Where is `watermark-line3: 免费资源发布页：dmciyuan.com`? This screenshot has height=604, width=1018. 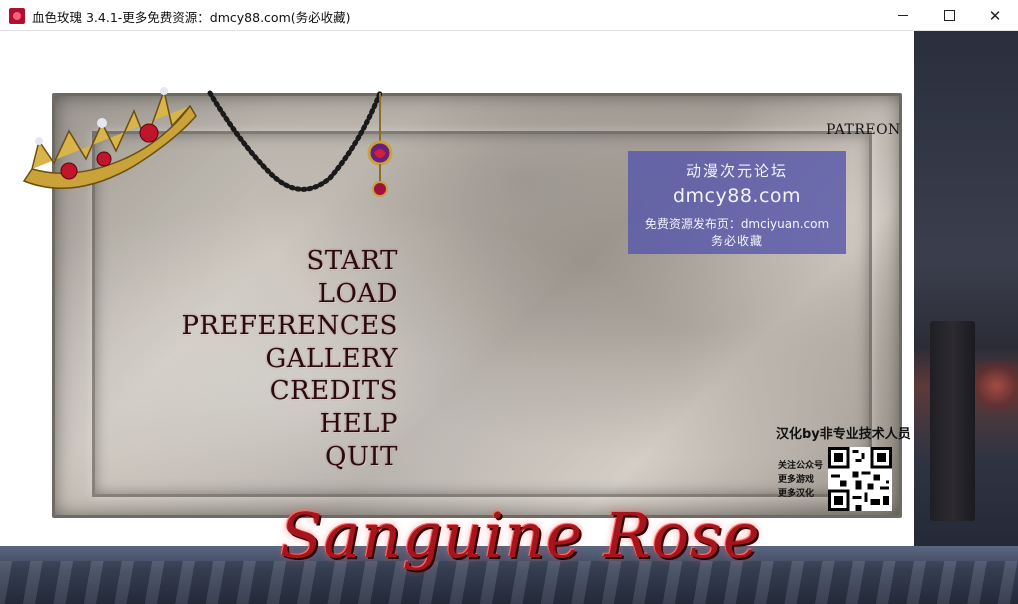
watermark-line3: 免费资源发布页：dmciyuan.com is located at coordinates (737, 224).